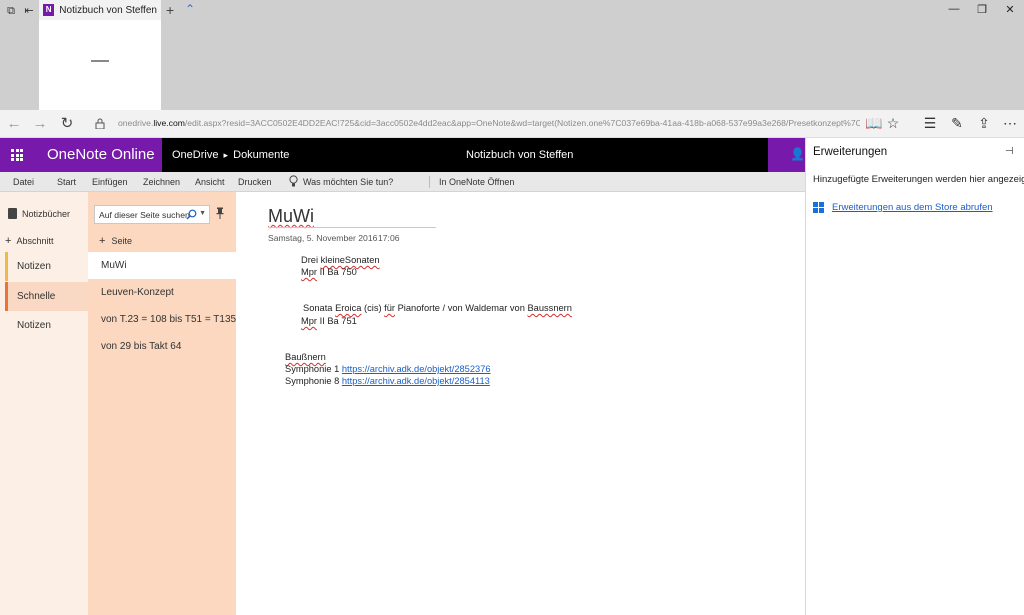  What do you see at coordinates (195, 155) in the screenshot?
I see `breadcrumb-onedrive: OneDrive` at bounding box center [195, 155].